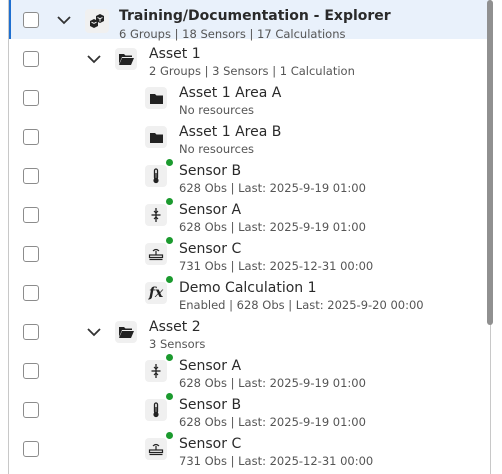 The width and height of the screenshot is (502, 474). Describe the element at coordinates (249, 331) in the screenshot. I see `tree-row-asset-2: Asset 2 3 Sensors` at that location.